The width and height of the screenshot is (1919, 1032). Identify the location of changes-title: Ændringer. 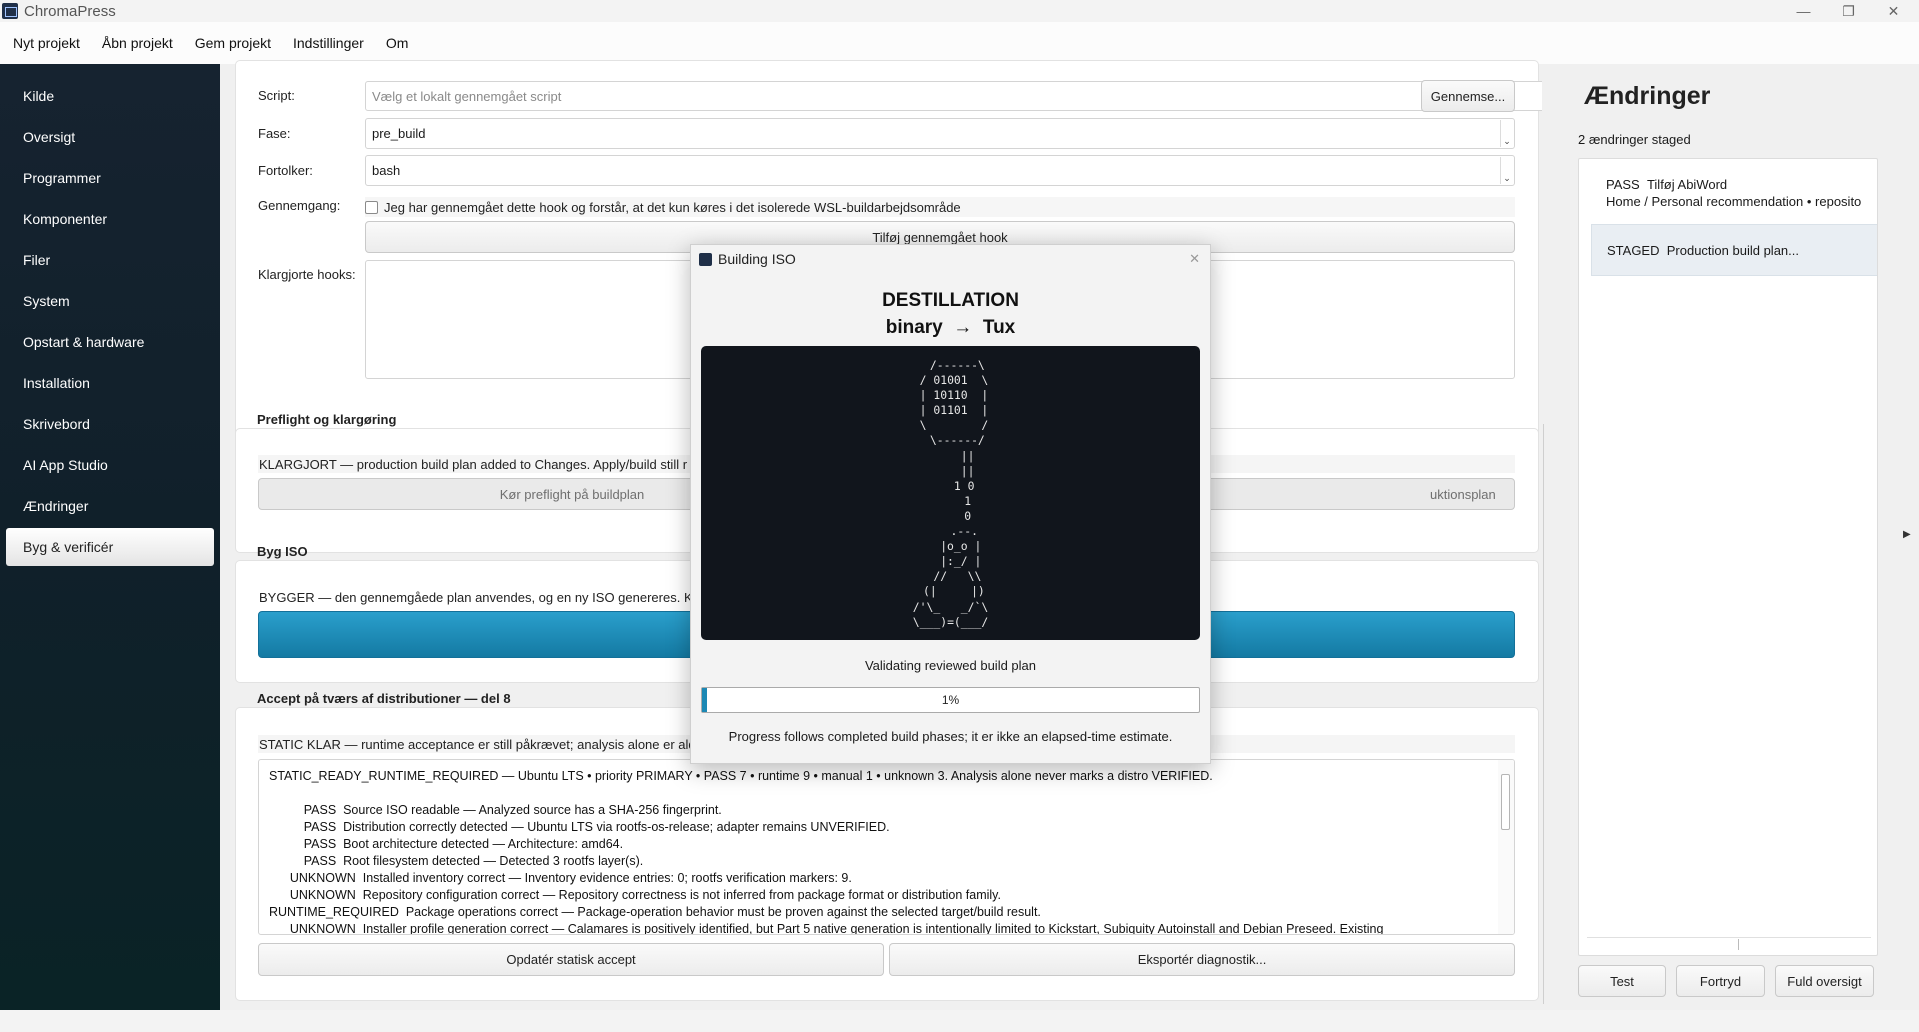
(1647, 96).